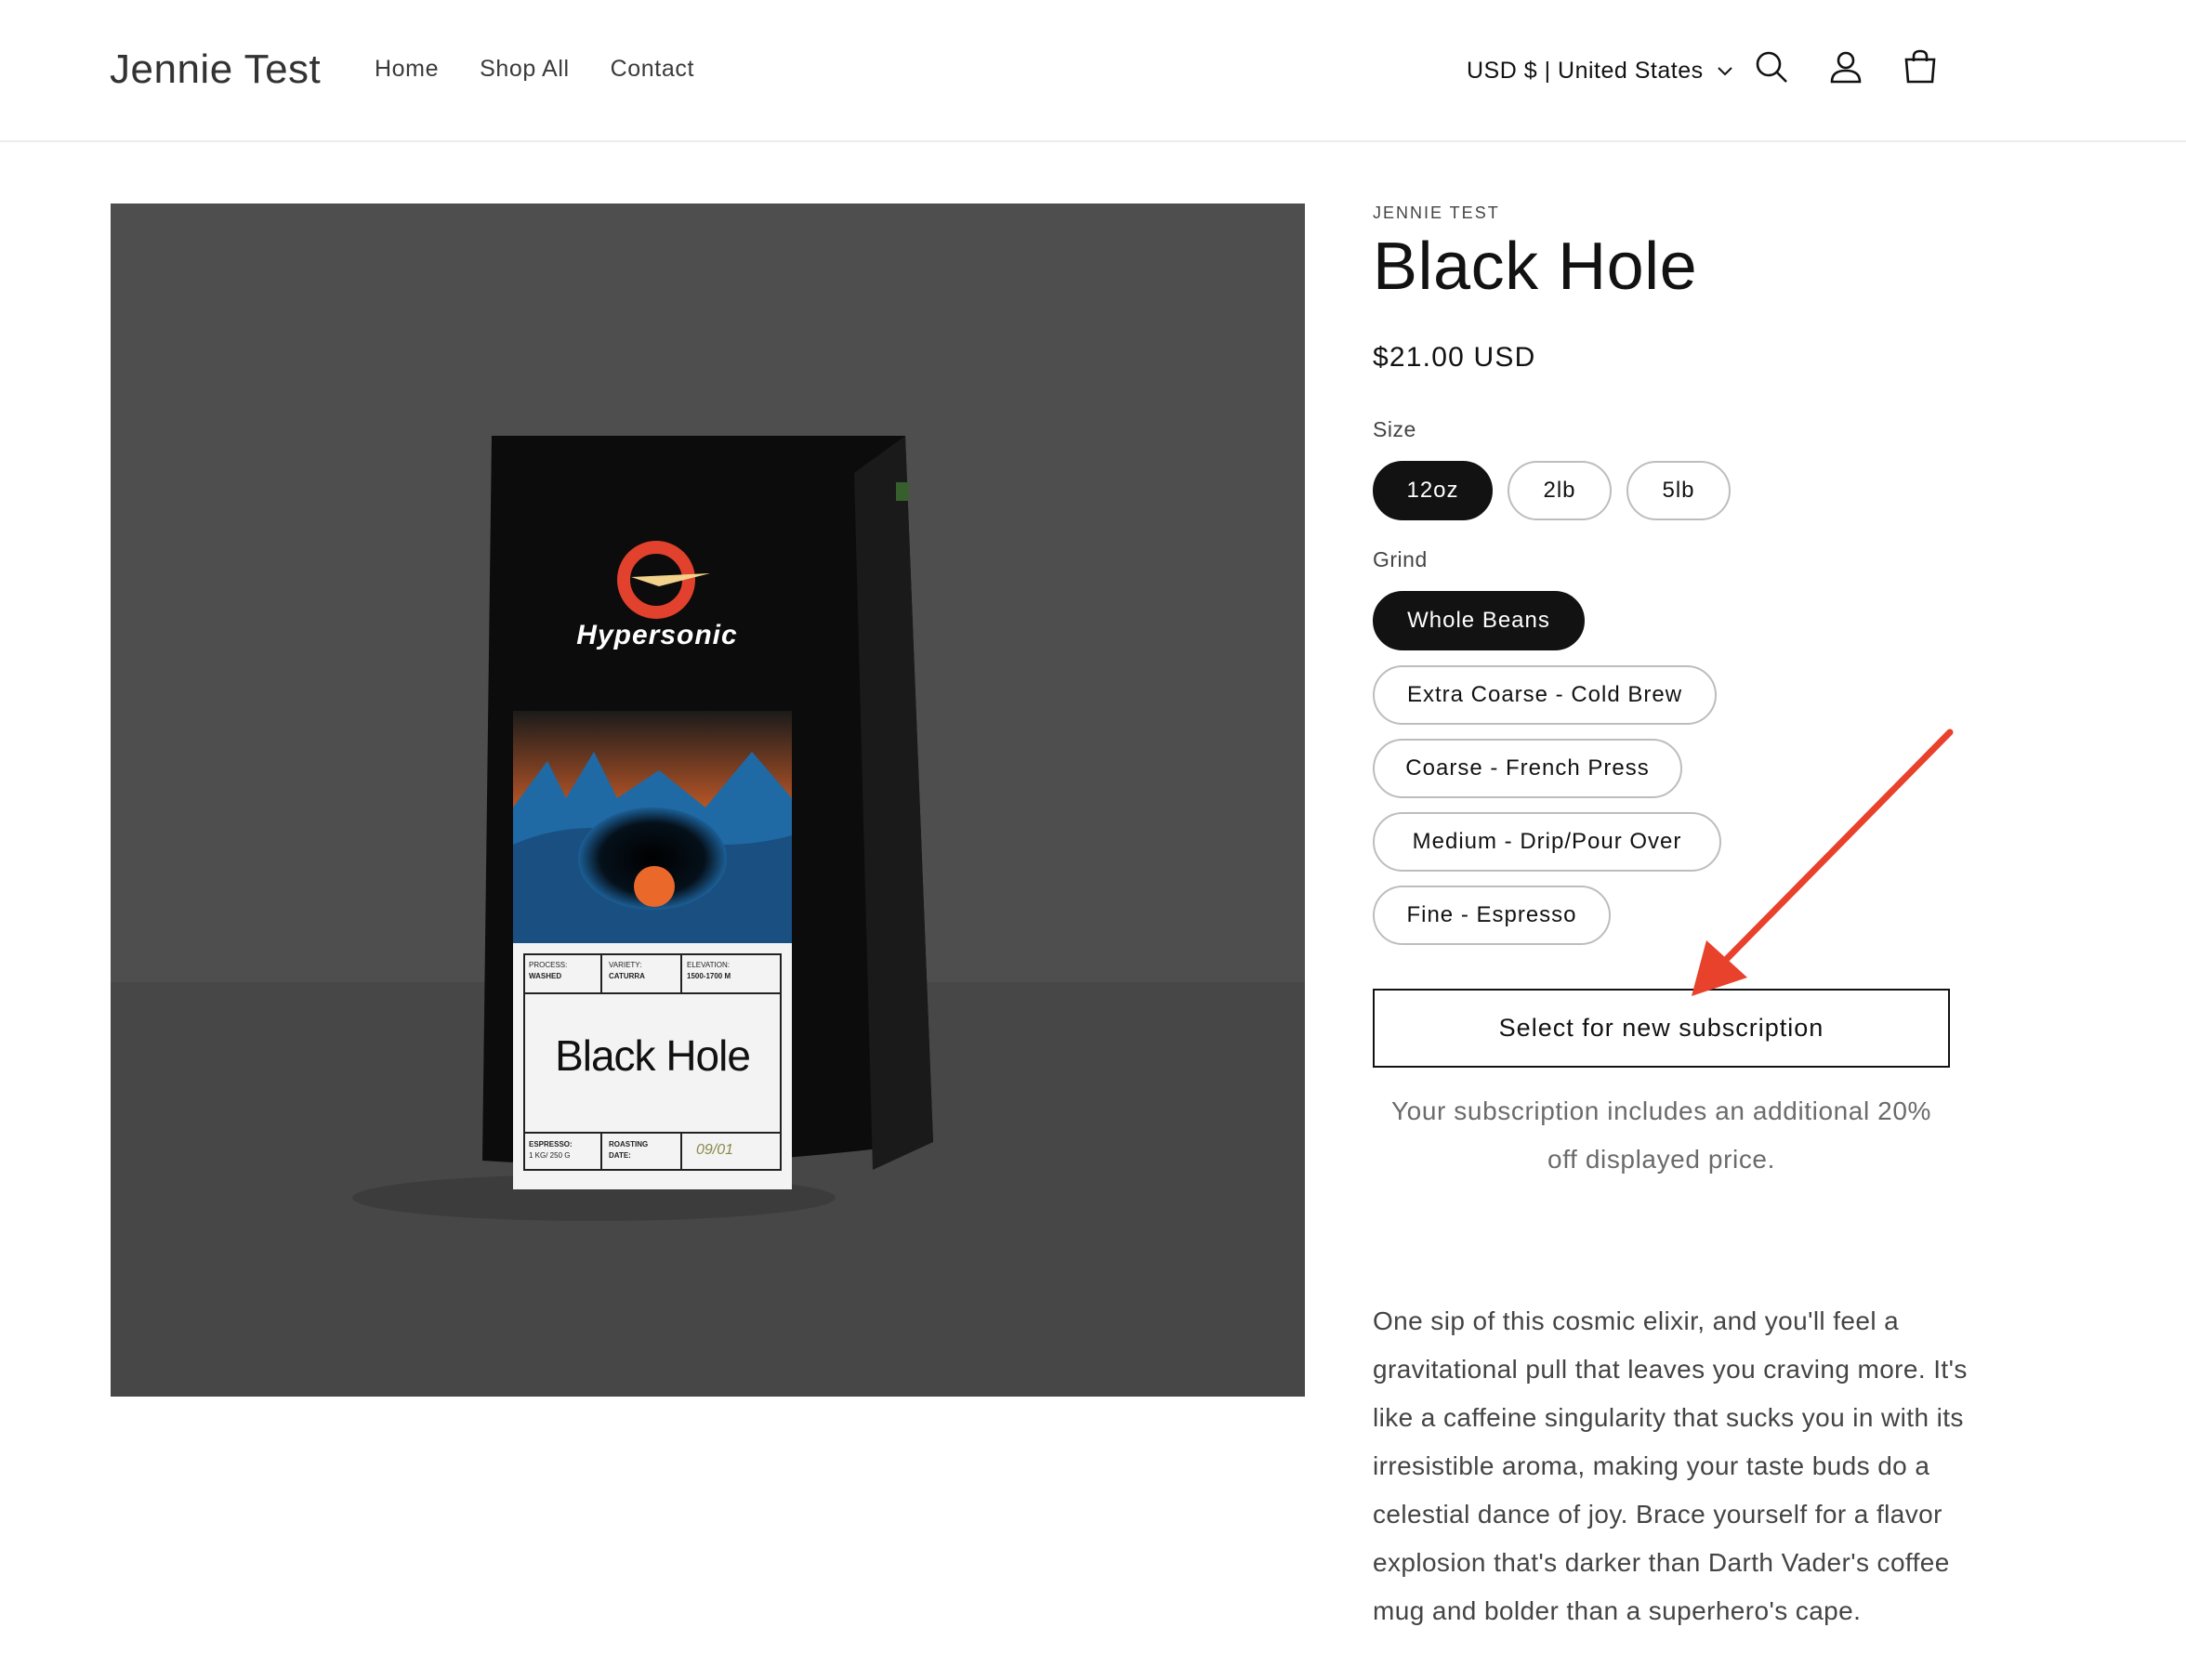 The image size is (2186, 1680). What do you see at coordinates (1545, 695) in the screenshot?
I see `grind-option-extra-coarse: Extra Coarse - Cold Brew` at bounding box center [1545, 695].